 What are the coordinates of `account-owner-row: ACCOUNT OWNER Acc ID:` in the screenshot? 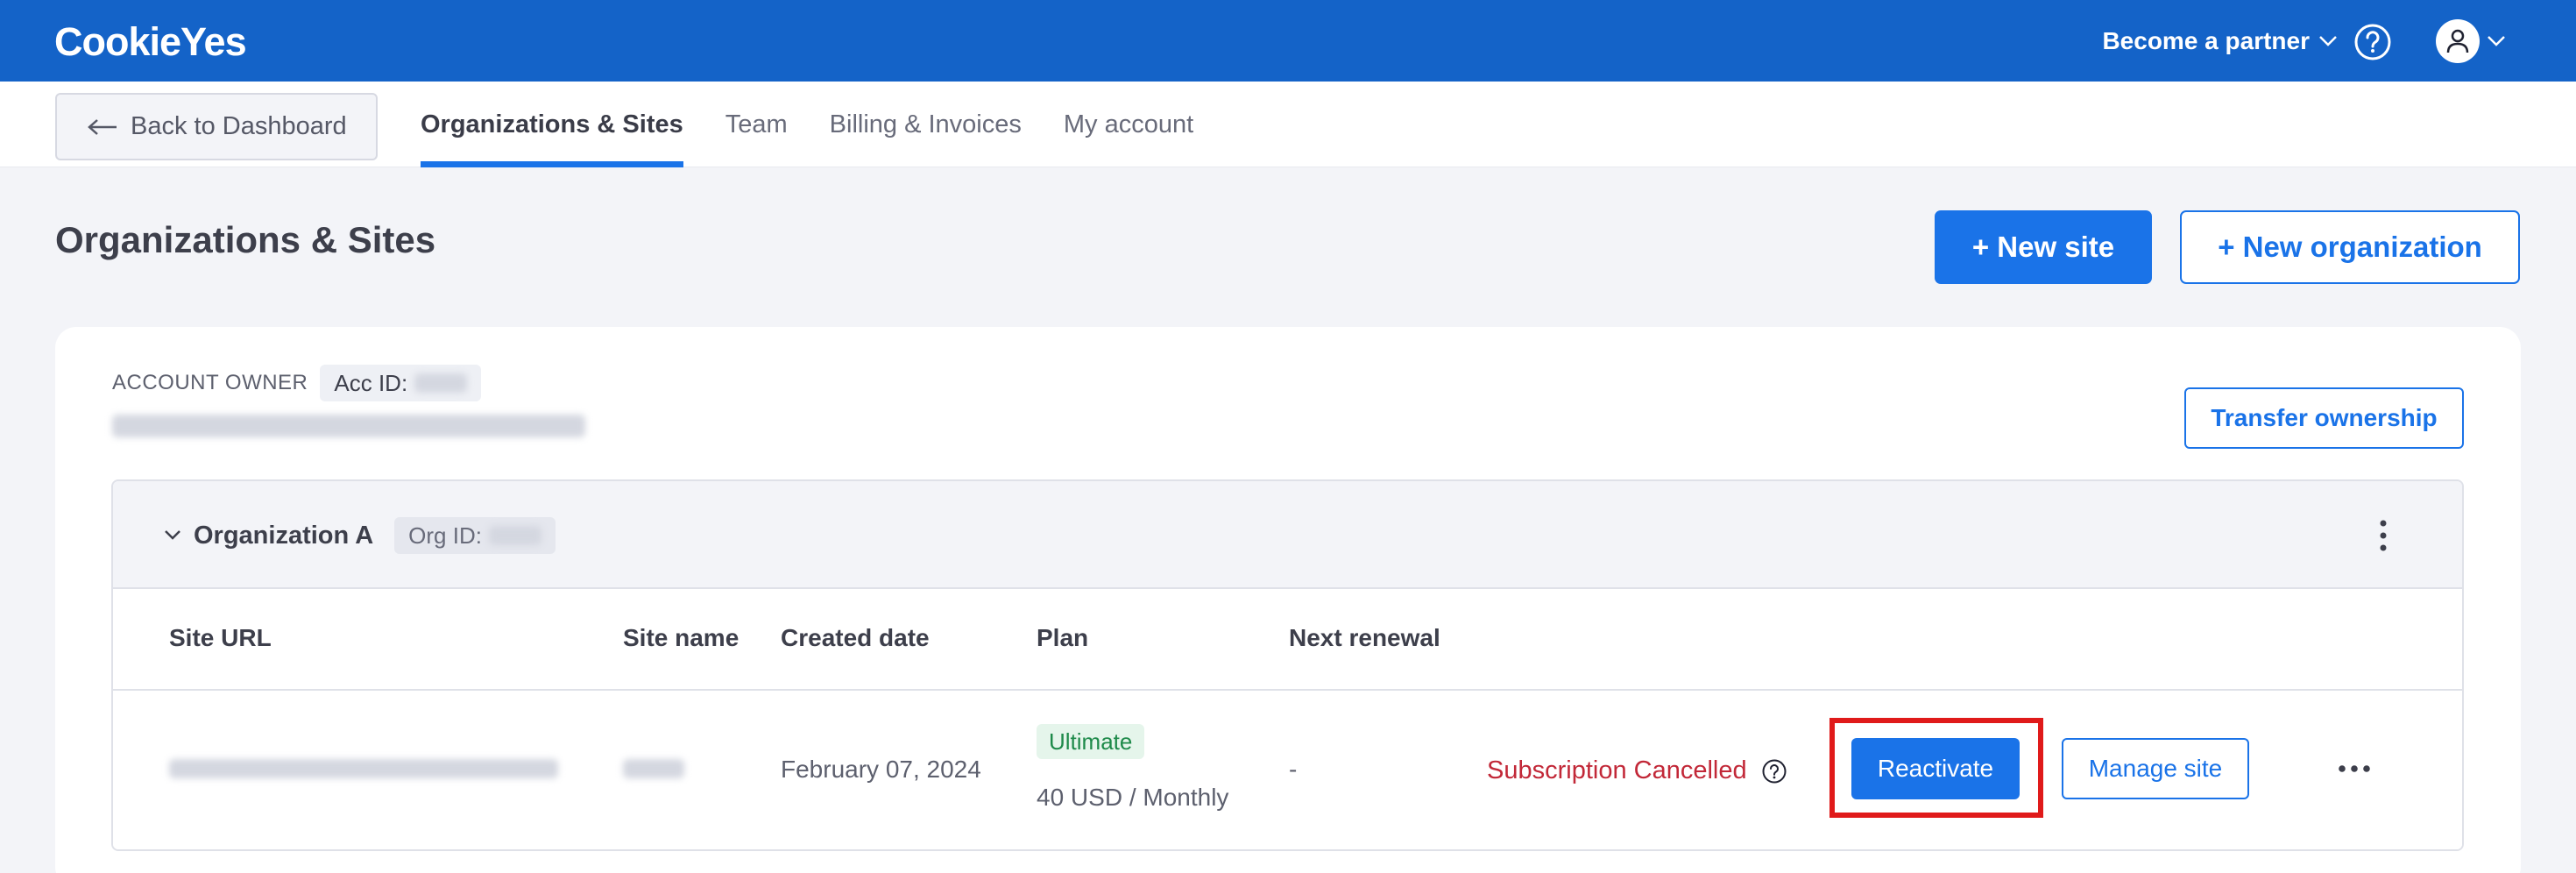 It's located at (297, 383).